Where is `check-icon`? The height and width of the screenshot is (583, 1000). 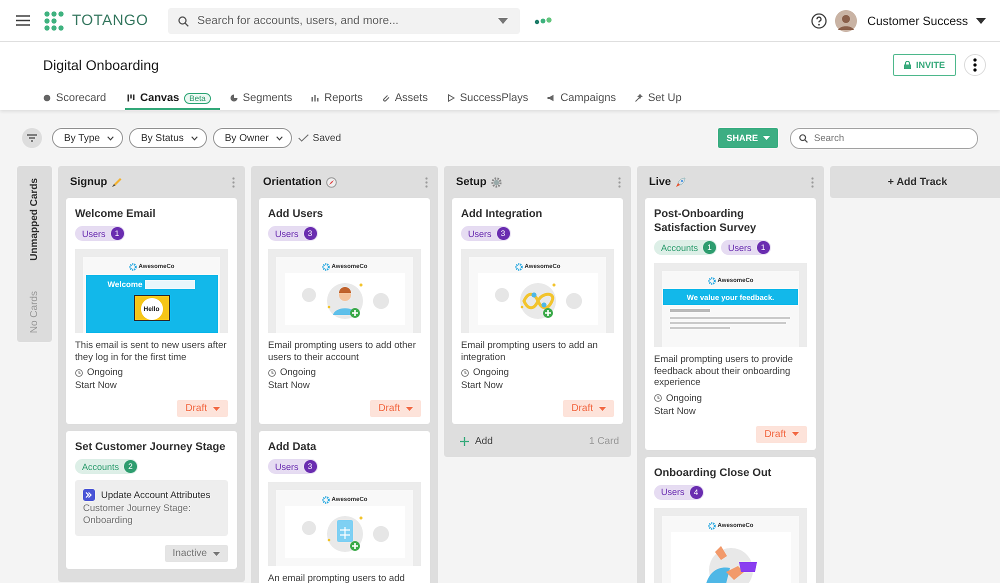
check-icon is located at coordinates (303, 138).